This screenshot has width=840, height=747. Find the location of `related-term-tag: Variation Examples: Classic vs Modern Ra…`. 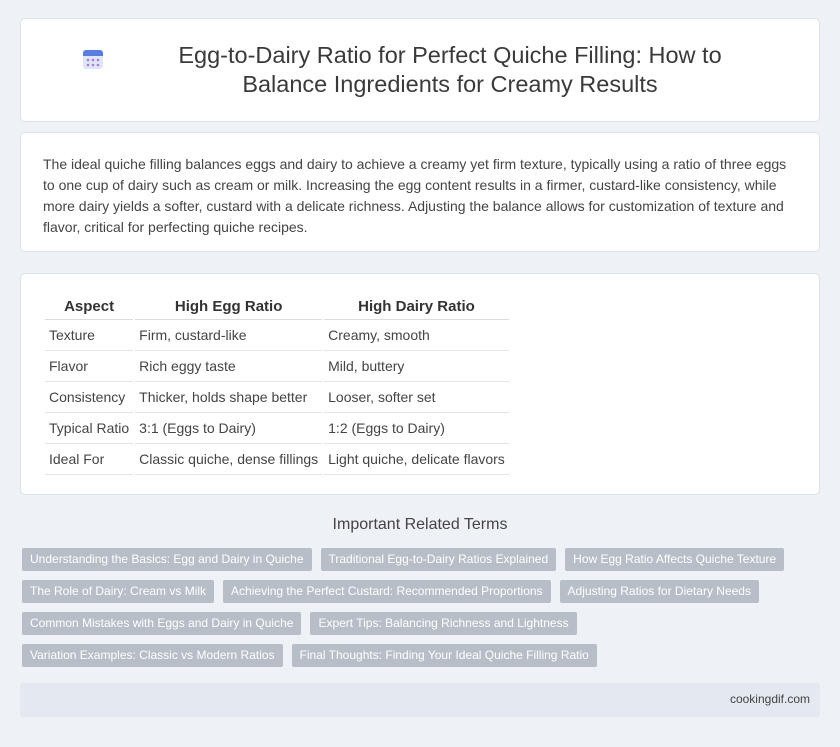

related-term-tag: Variation Examples: Classic vs Modern Ra… is located at coordinates (152, 655).